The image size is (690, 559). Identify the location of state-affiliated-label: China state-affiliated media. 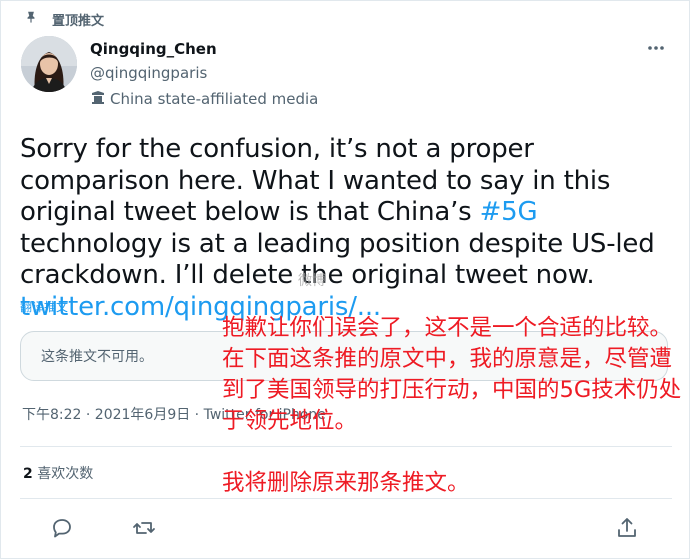
(204, 99).